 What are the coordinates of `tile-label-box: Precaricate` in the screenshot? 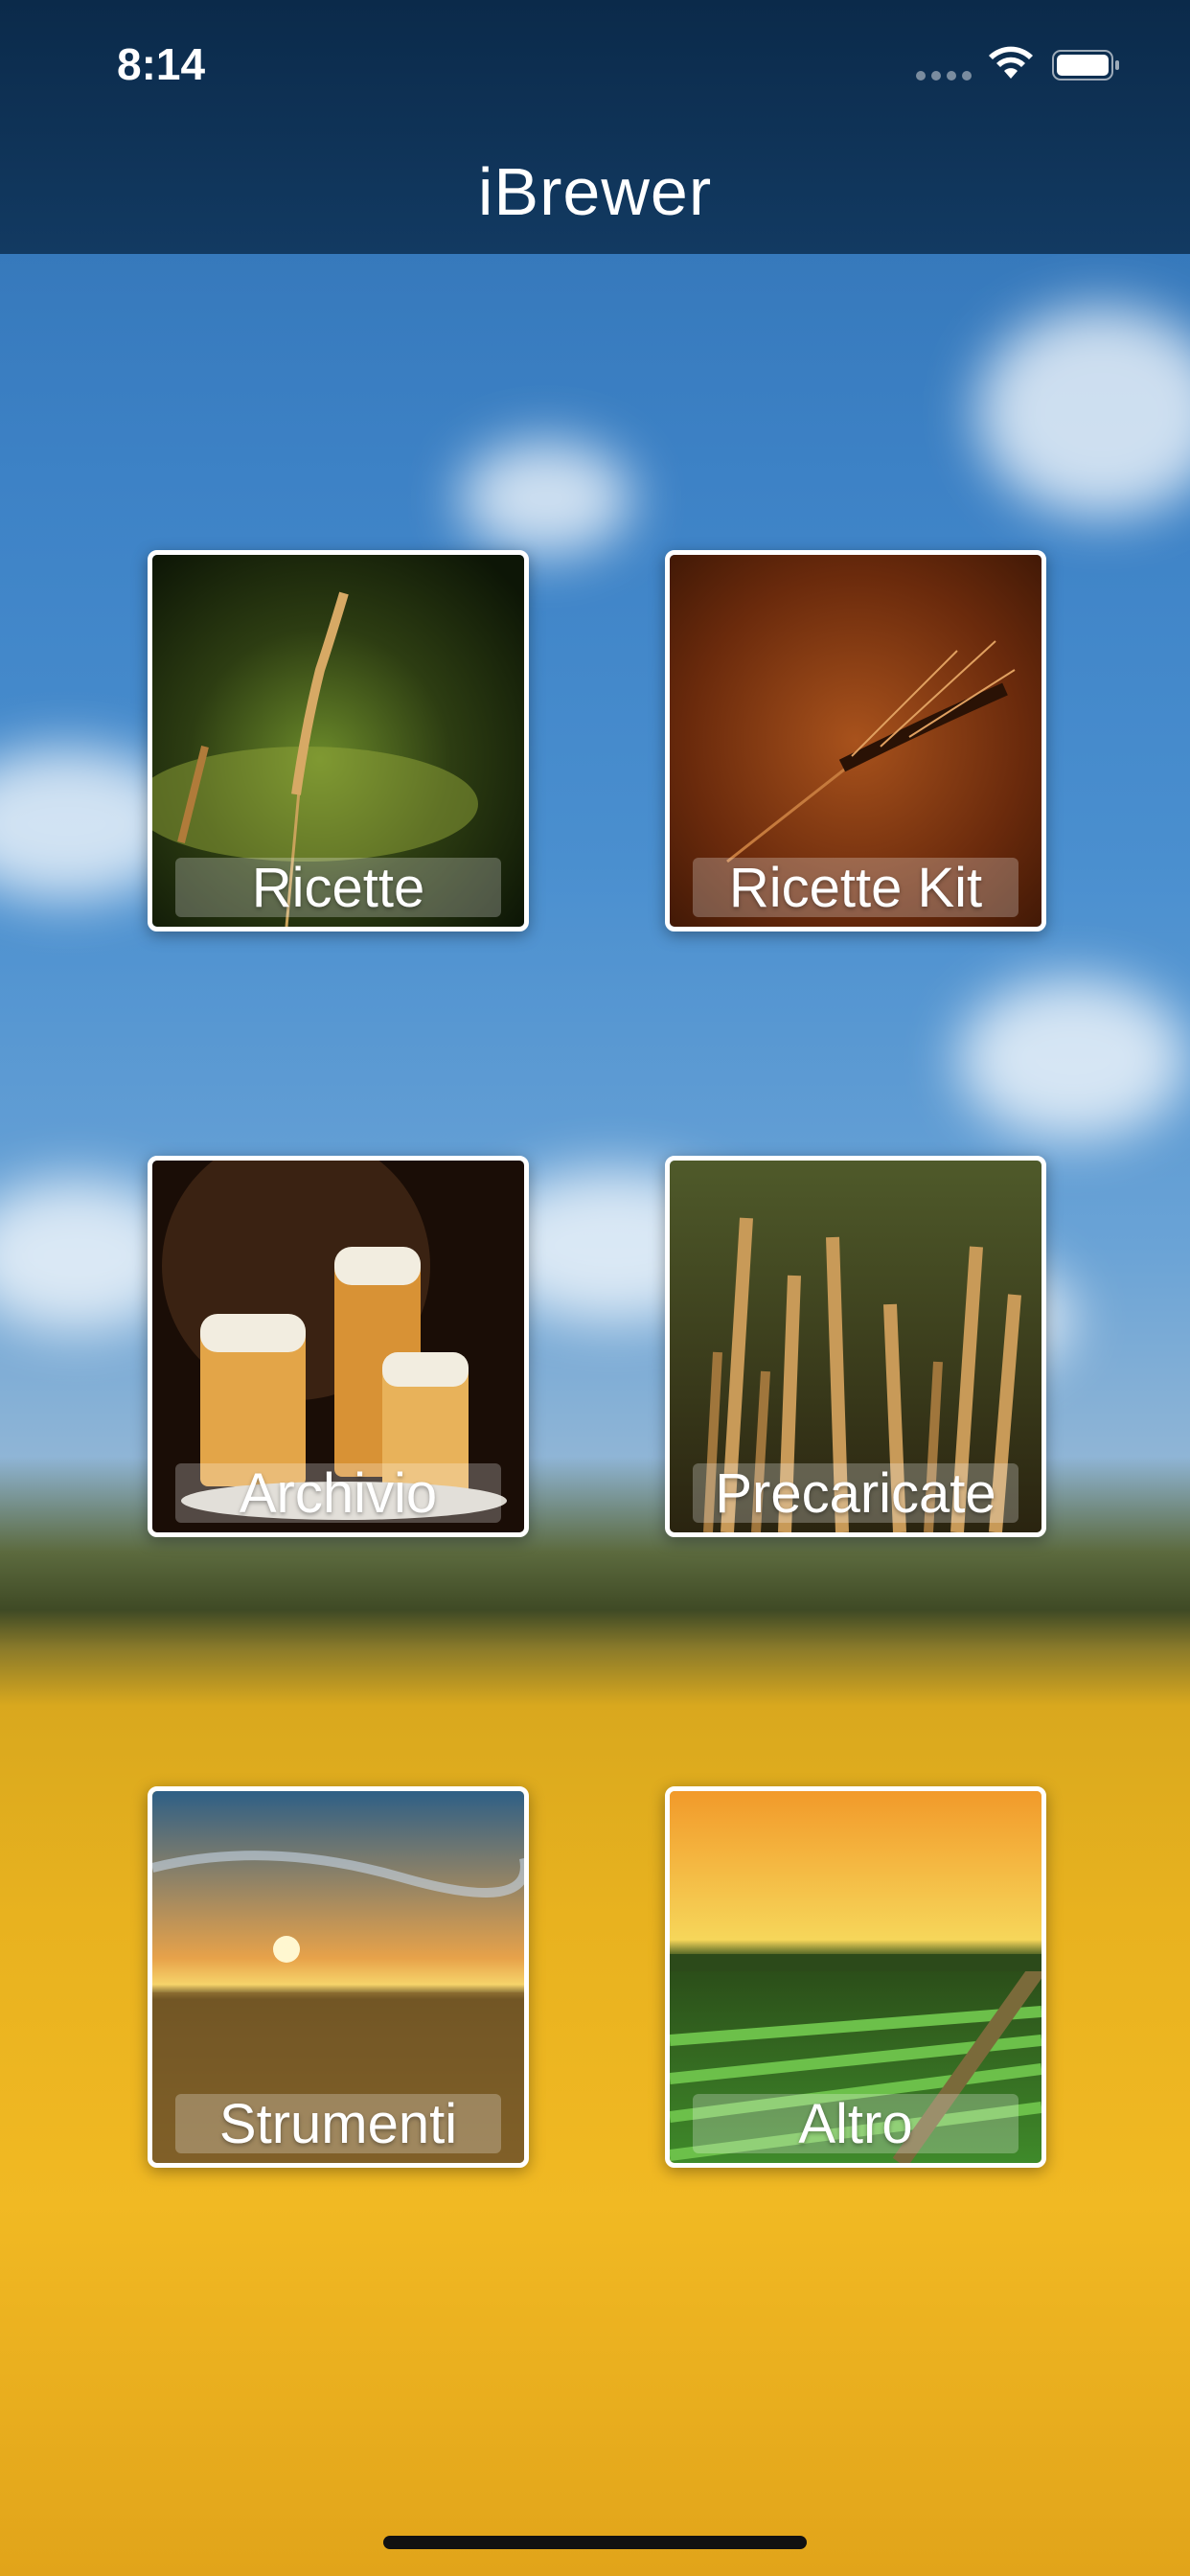 It's located at (856, 1493).